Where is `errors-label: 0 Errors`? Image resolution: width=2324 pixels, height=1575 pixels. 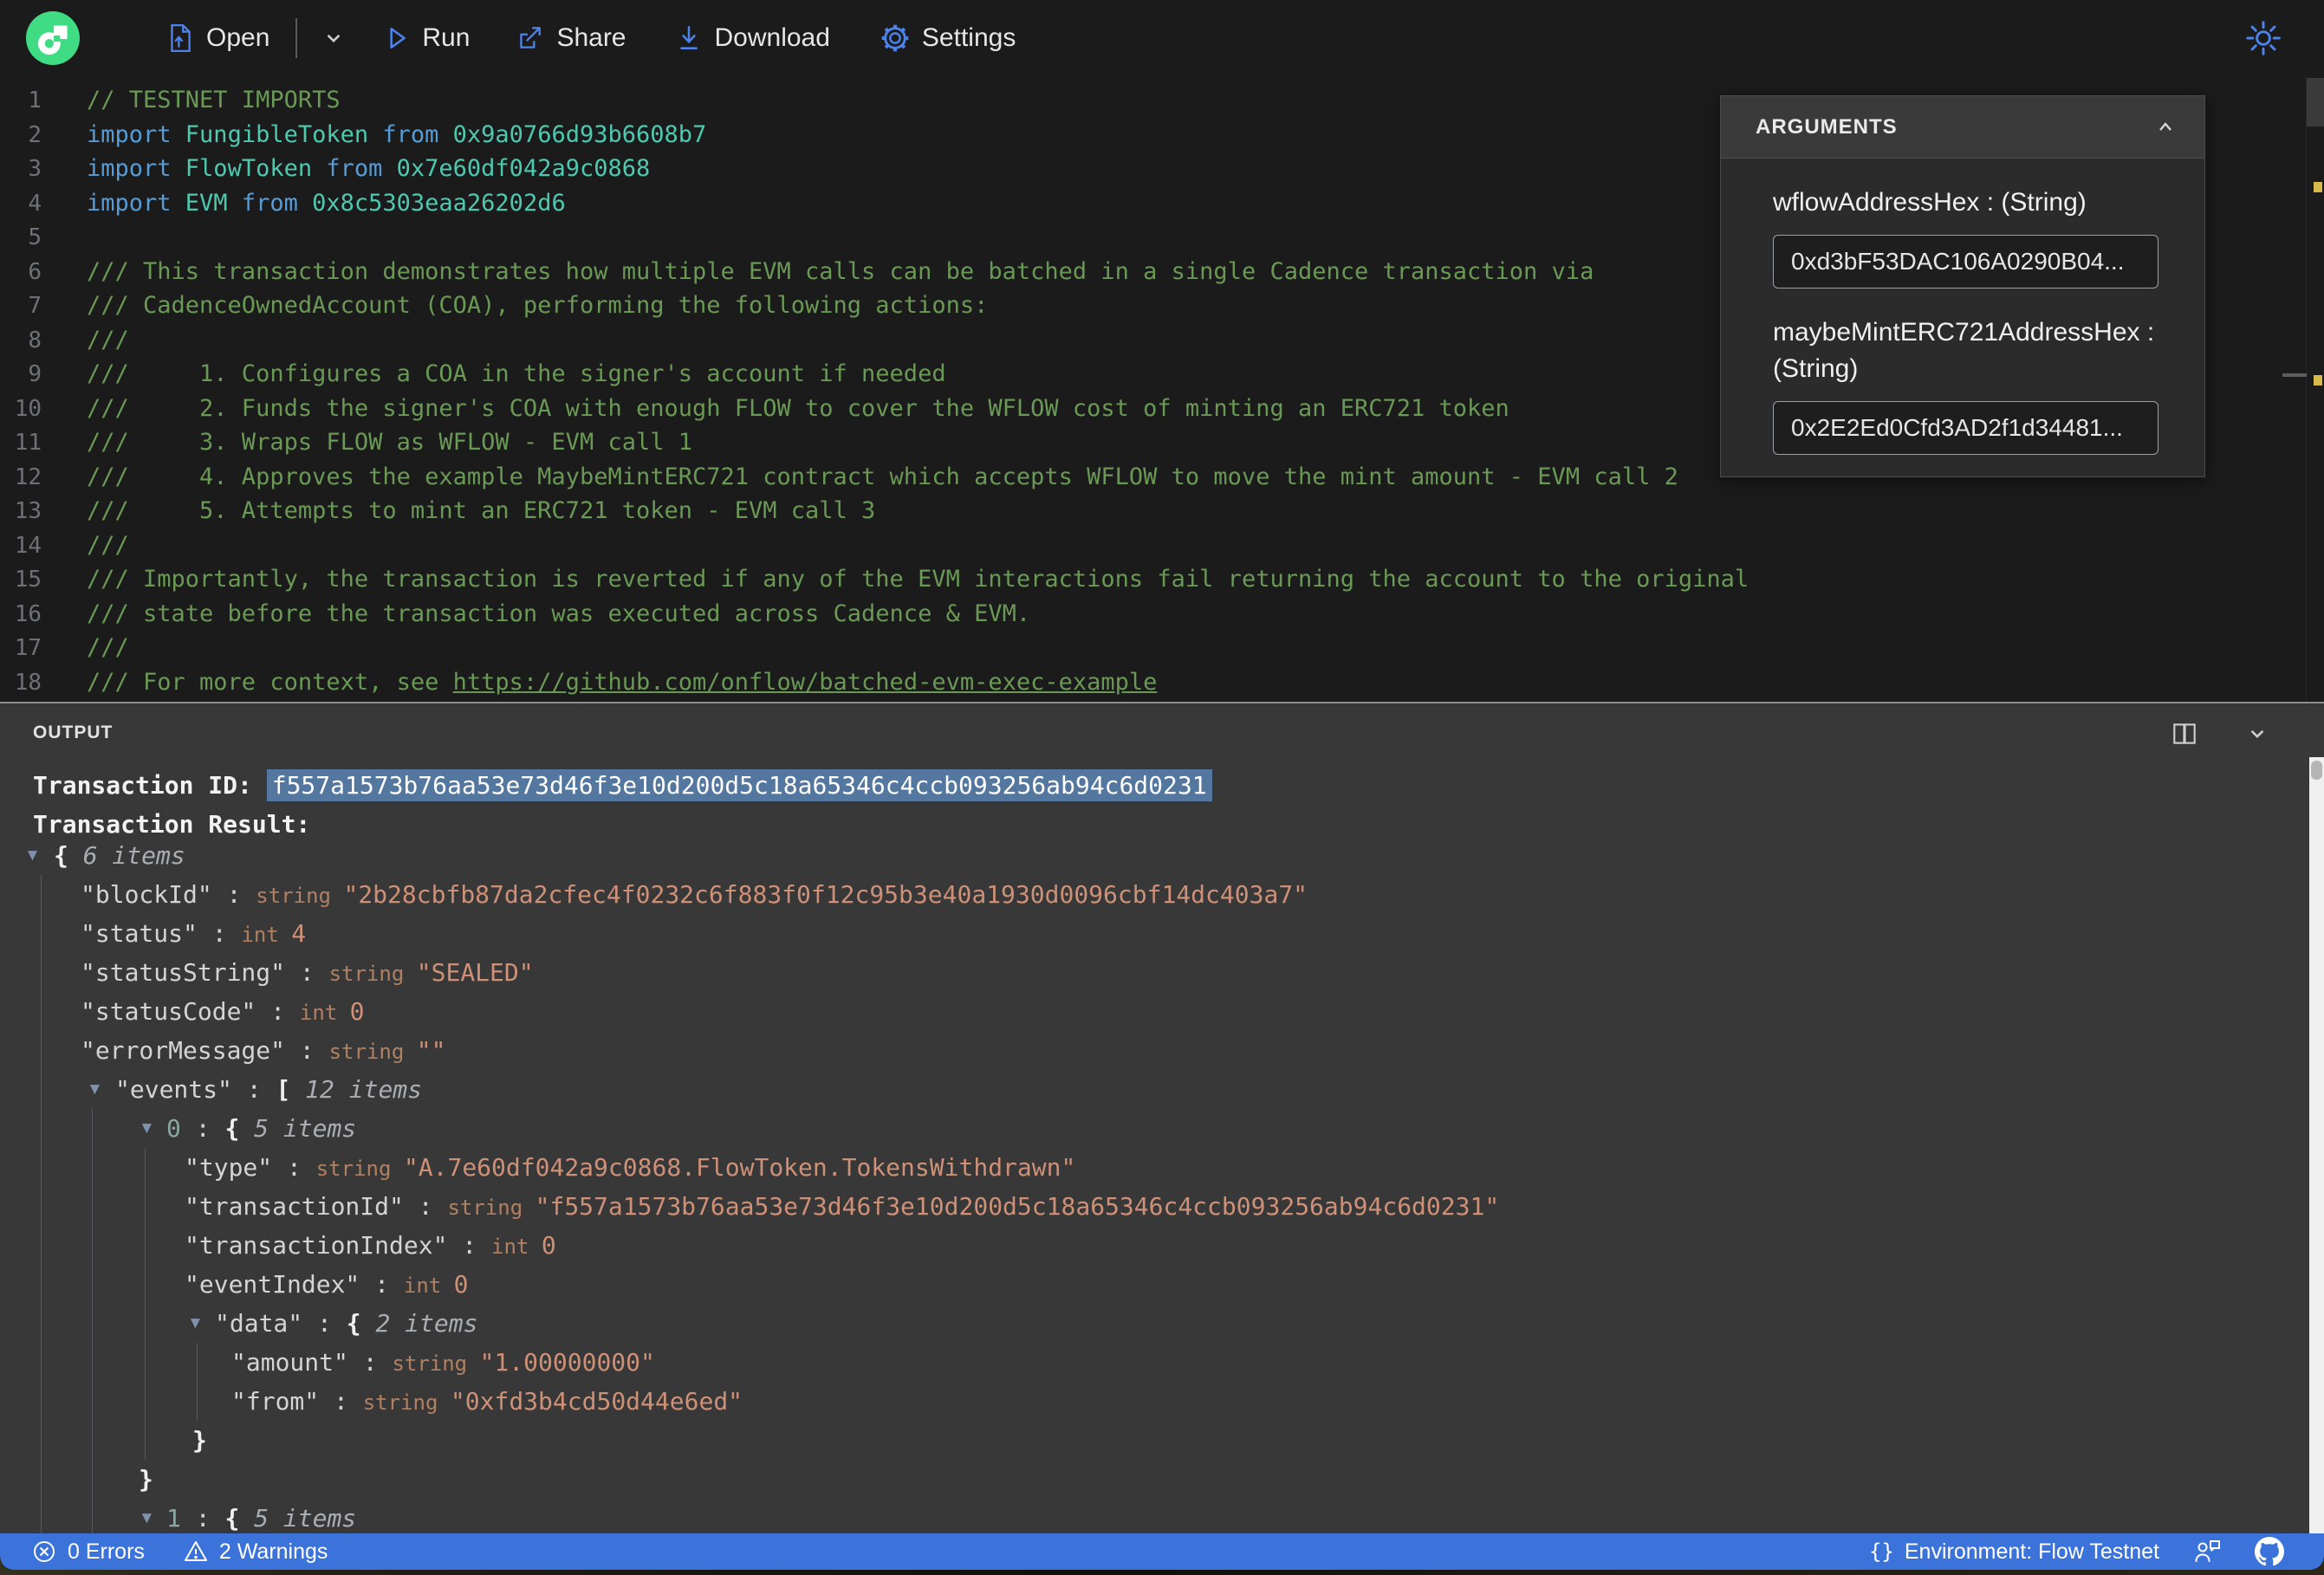 errors-label: 0 Errors is located at coordinates (106, 1551).